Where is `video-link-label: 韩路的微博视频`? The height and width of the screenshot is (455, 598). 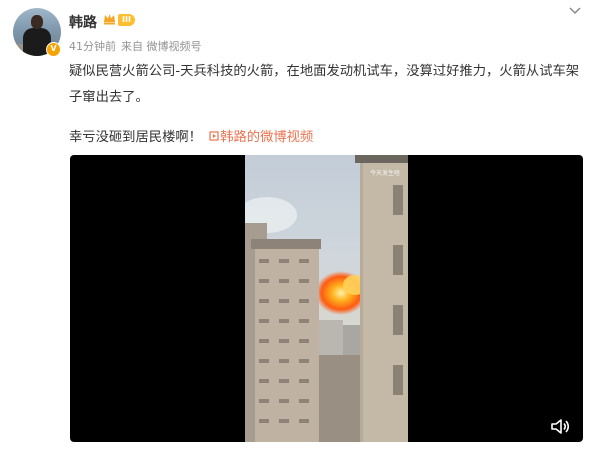 video-link-label: 韩路的微博视频 is located at coordinates (267, 137).